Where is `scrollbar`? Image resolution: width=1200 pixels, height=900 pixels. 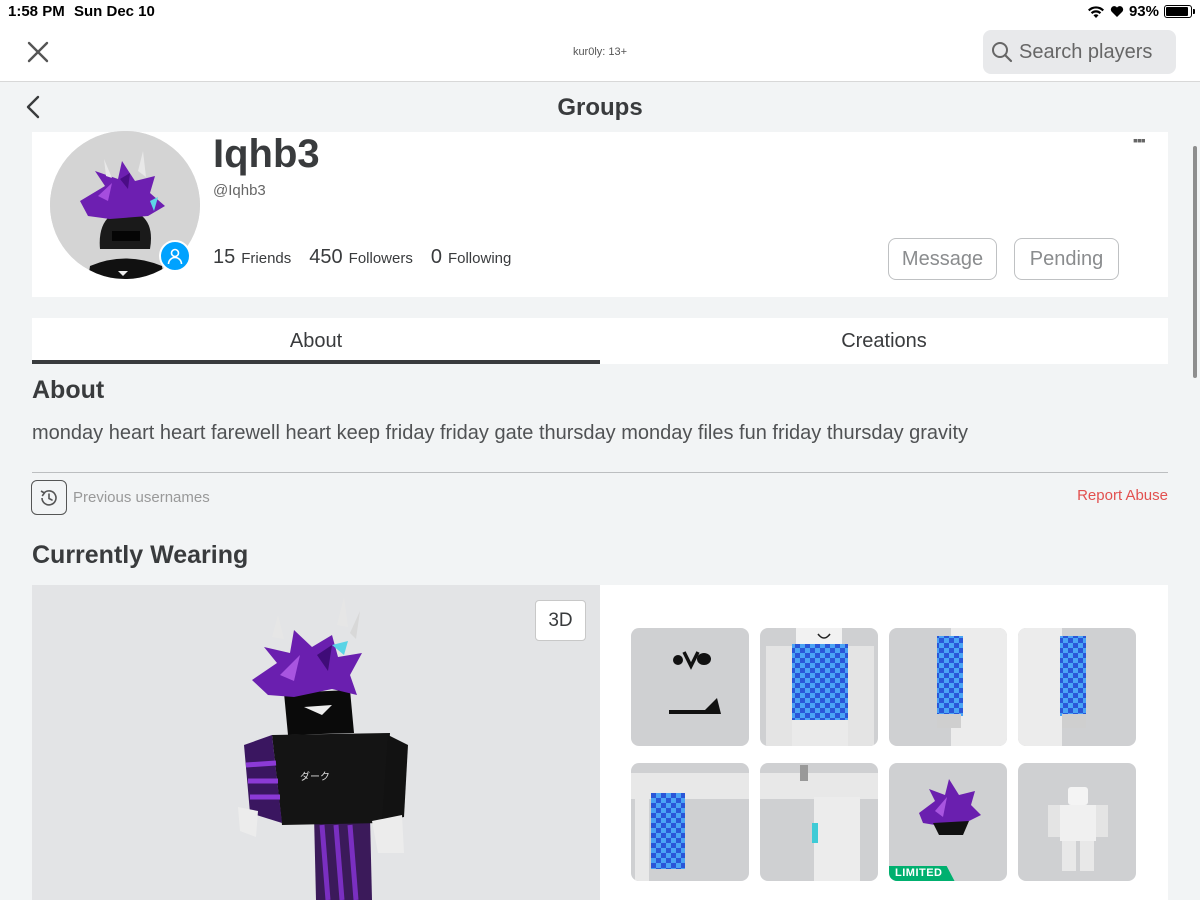
scrollbar is located at coordinates (1195, 262).